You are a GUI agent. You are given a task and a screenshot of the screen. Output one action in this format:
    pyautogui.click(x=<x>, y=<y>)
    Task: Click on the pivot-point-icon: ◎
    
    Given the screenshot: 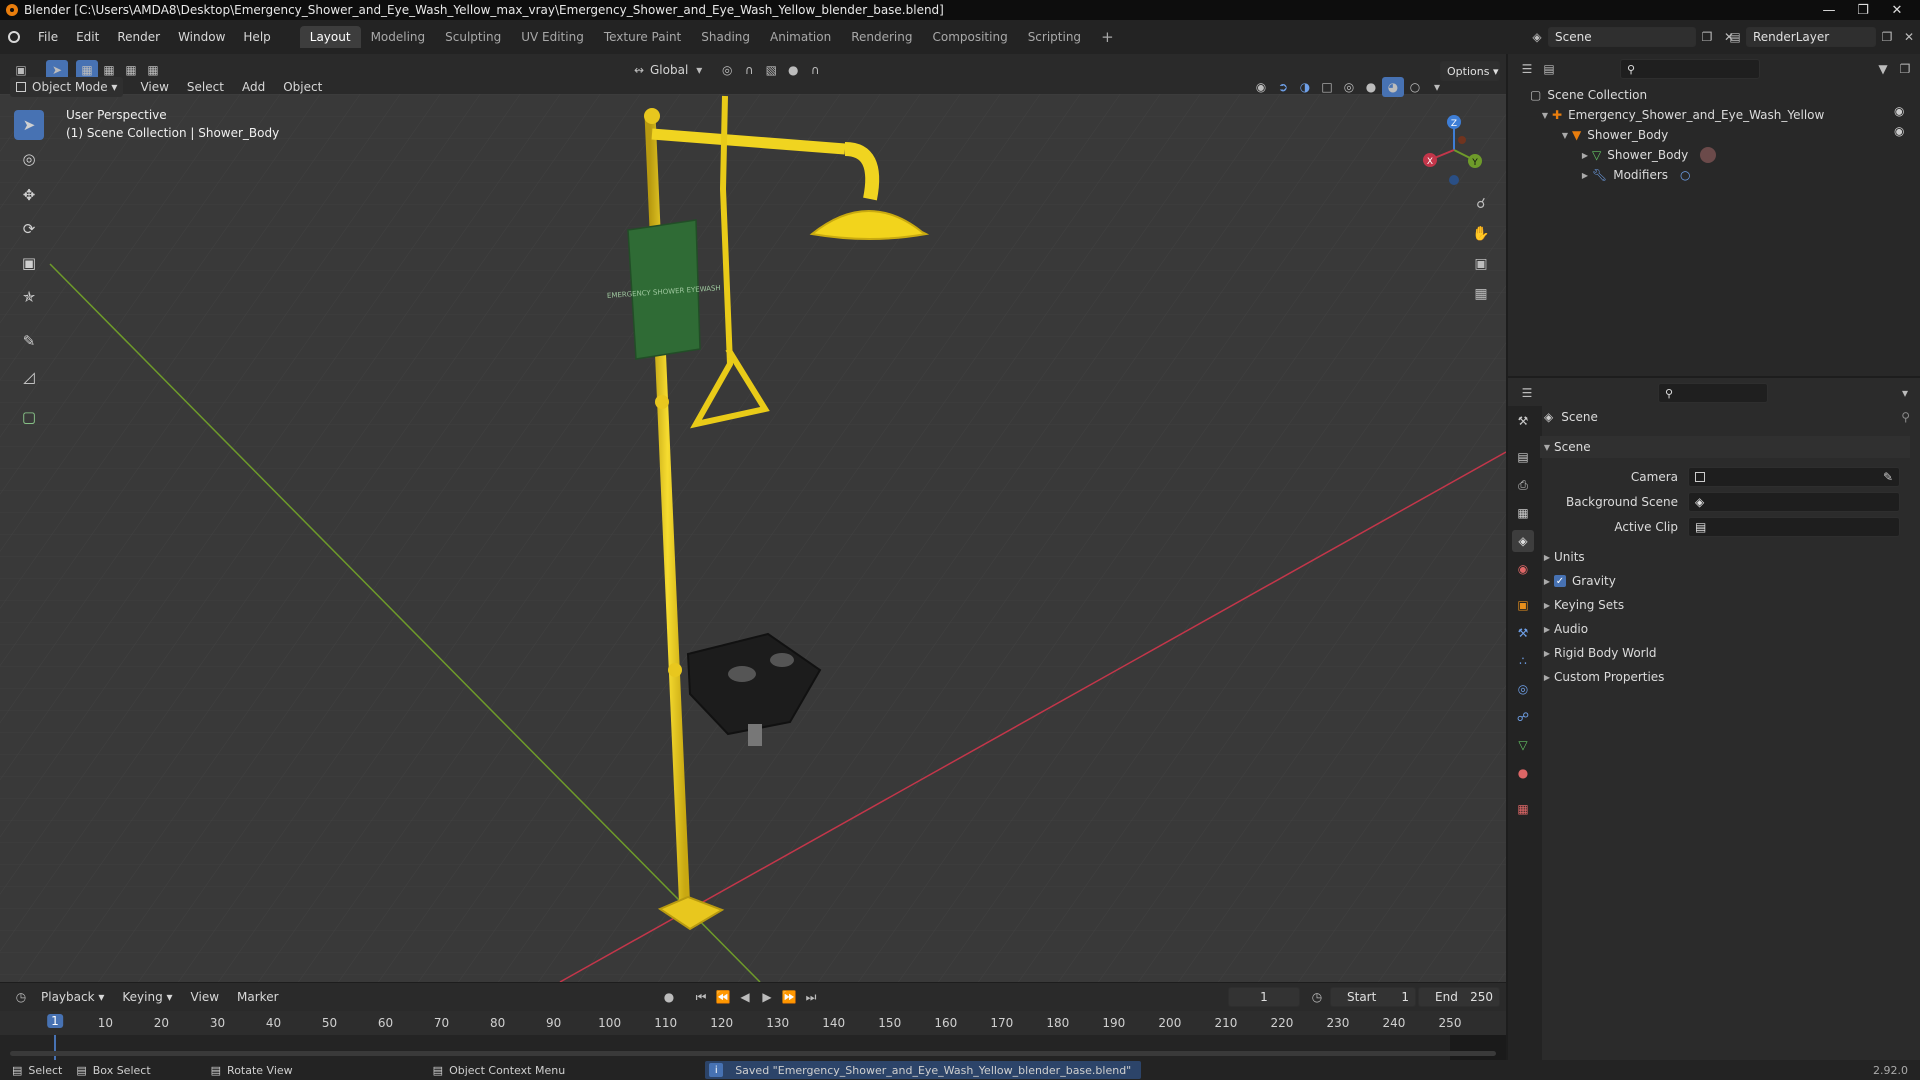 What is the action you would take?
    pyautogui.click(x=727, y=70)
    